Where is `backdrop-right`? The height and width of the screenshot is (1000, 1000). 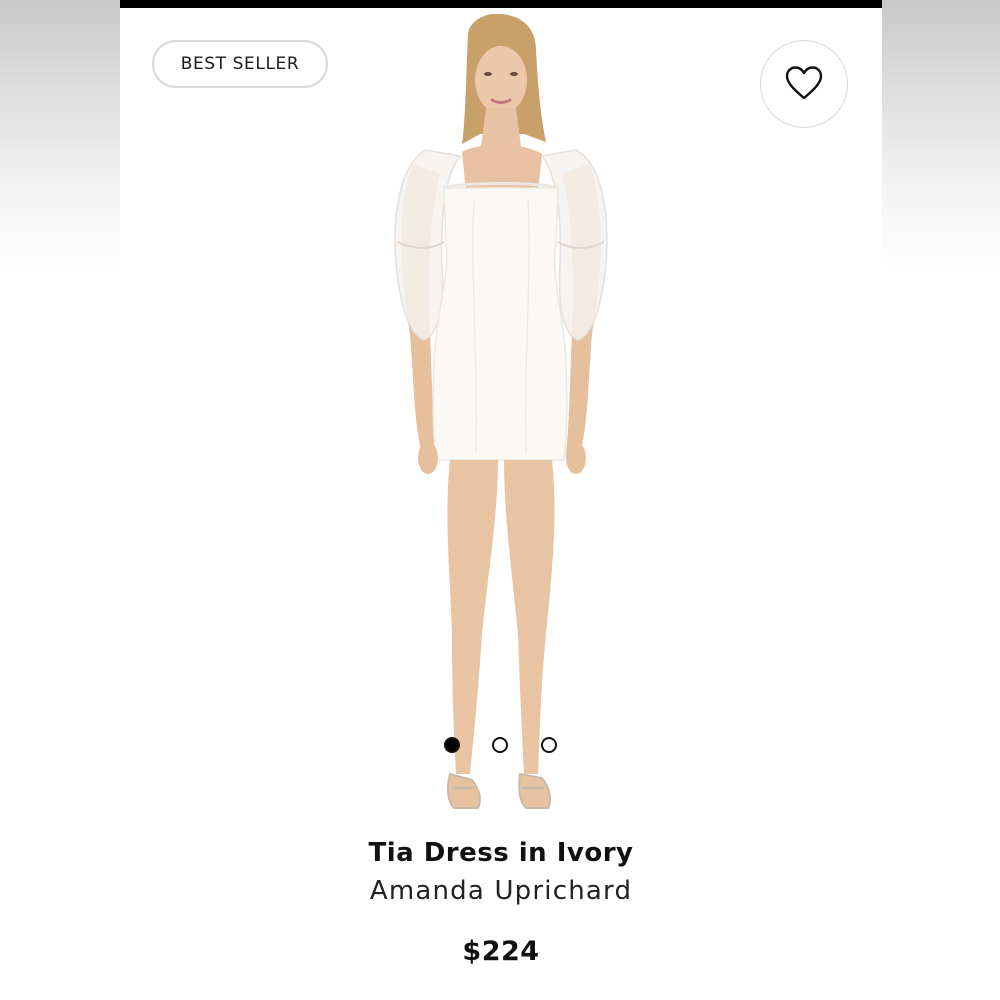 backdrop-right is located at coordinates (941, 500).